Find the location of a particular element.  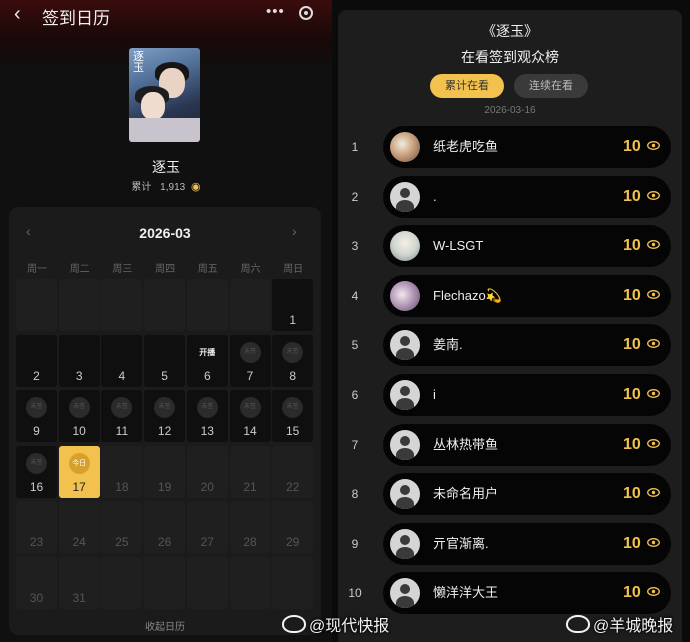

leaderboard-row: 4 Flechazo💫 10 is located at coordinates (510, 295).